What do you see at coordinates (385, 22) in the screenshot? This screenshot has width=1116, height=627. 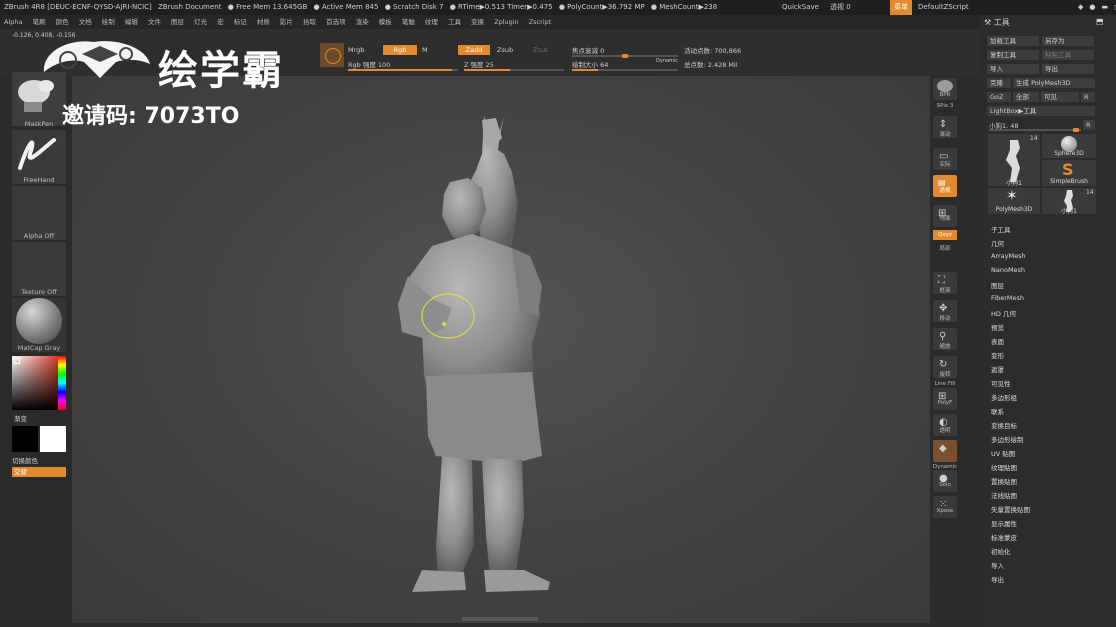 I see `menu-item: 模板` at bounding box center [385, 22].